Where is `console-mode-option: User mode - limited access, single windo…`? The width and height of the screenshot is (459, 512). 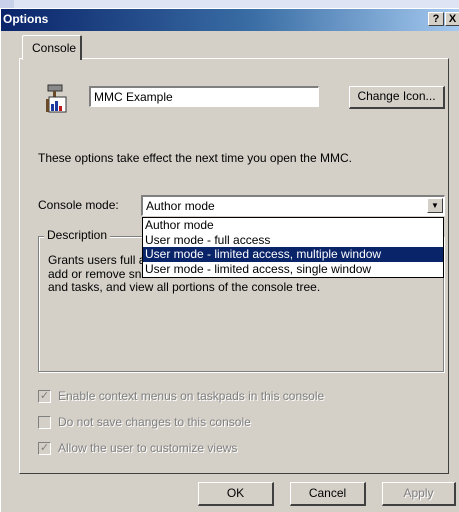 console-mode-option: User mode - limited access, single windo… is located at coordinates (293, 269).